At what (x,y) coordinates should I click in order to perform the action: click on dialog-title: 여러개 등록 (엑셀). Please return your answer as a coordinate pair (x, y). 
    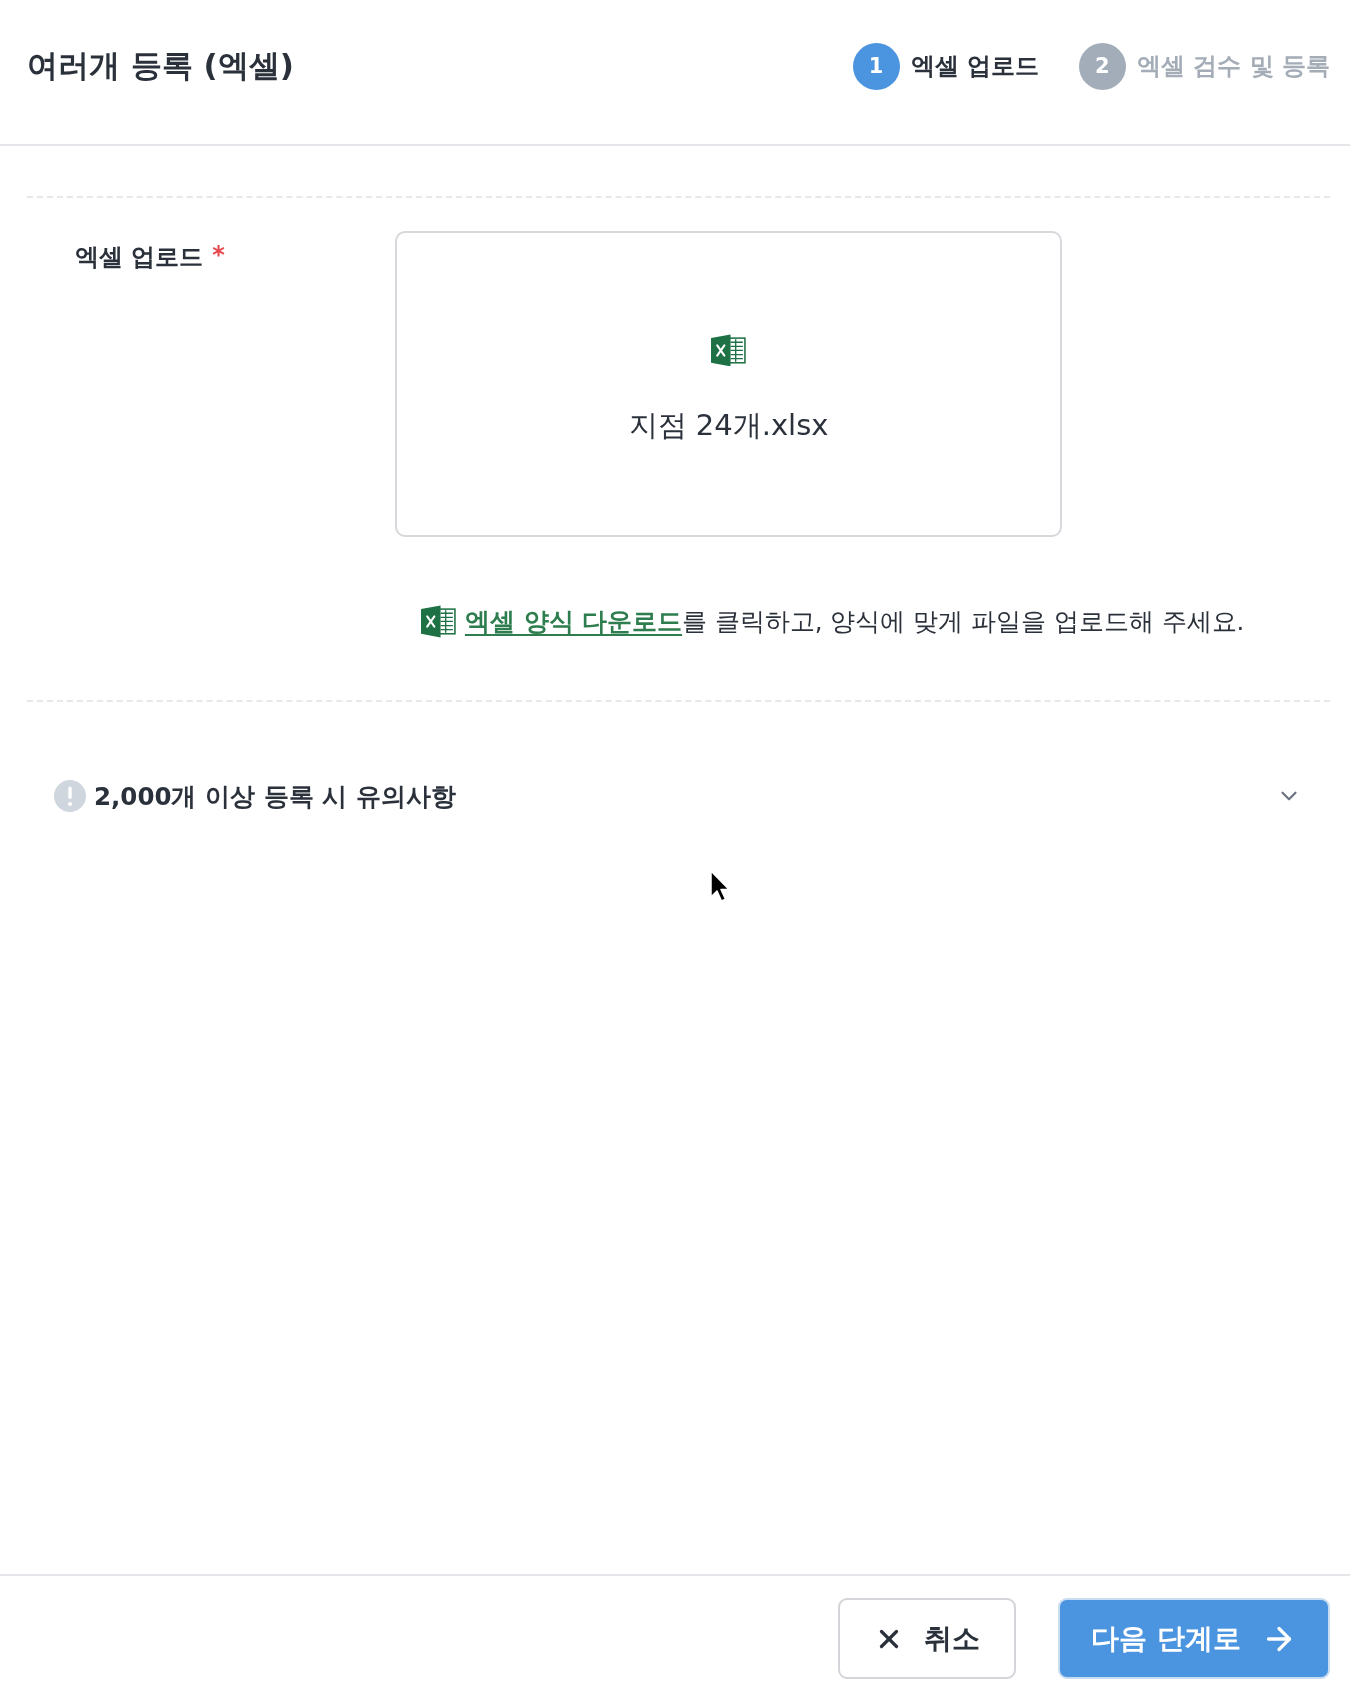
    Looking at the image, I should click on (160, 65).